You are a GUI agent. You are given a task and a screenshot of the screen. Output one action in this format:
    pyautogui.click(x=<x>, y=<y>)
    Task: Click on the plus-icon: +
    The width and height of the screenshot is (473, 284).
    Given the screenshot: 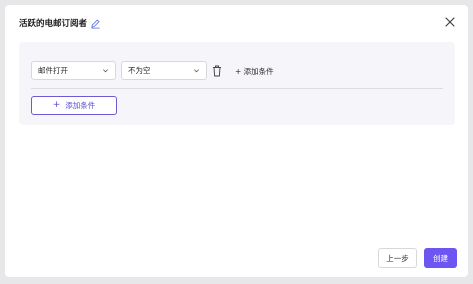 What is the action you would take?
    pyautogui.click(x=56, y=105)
    